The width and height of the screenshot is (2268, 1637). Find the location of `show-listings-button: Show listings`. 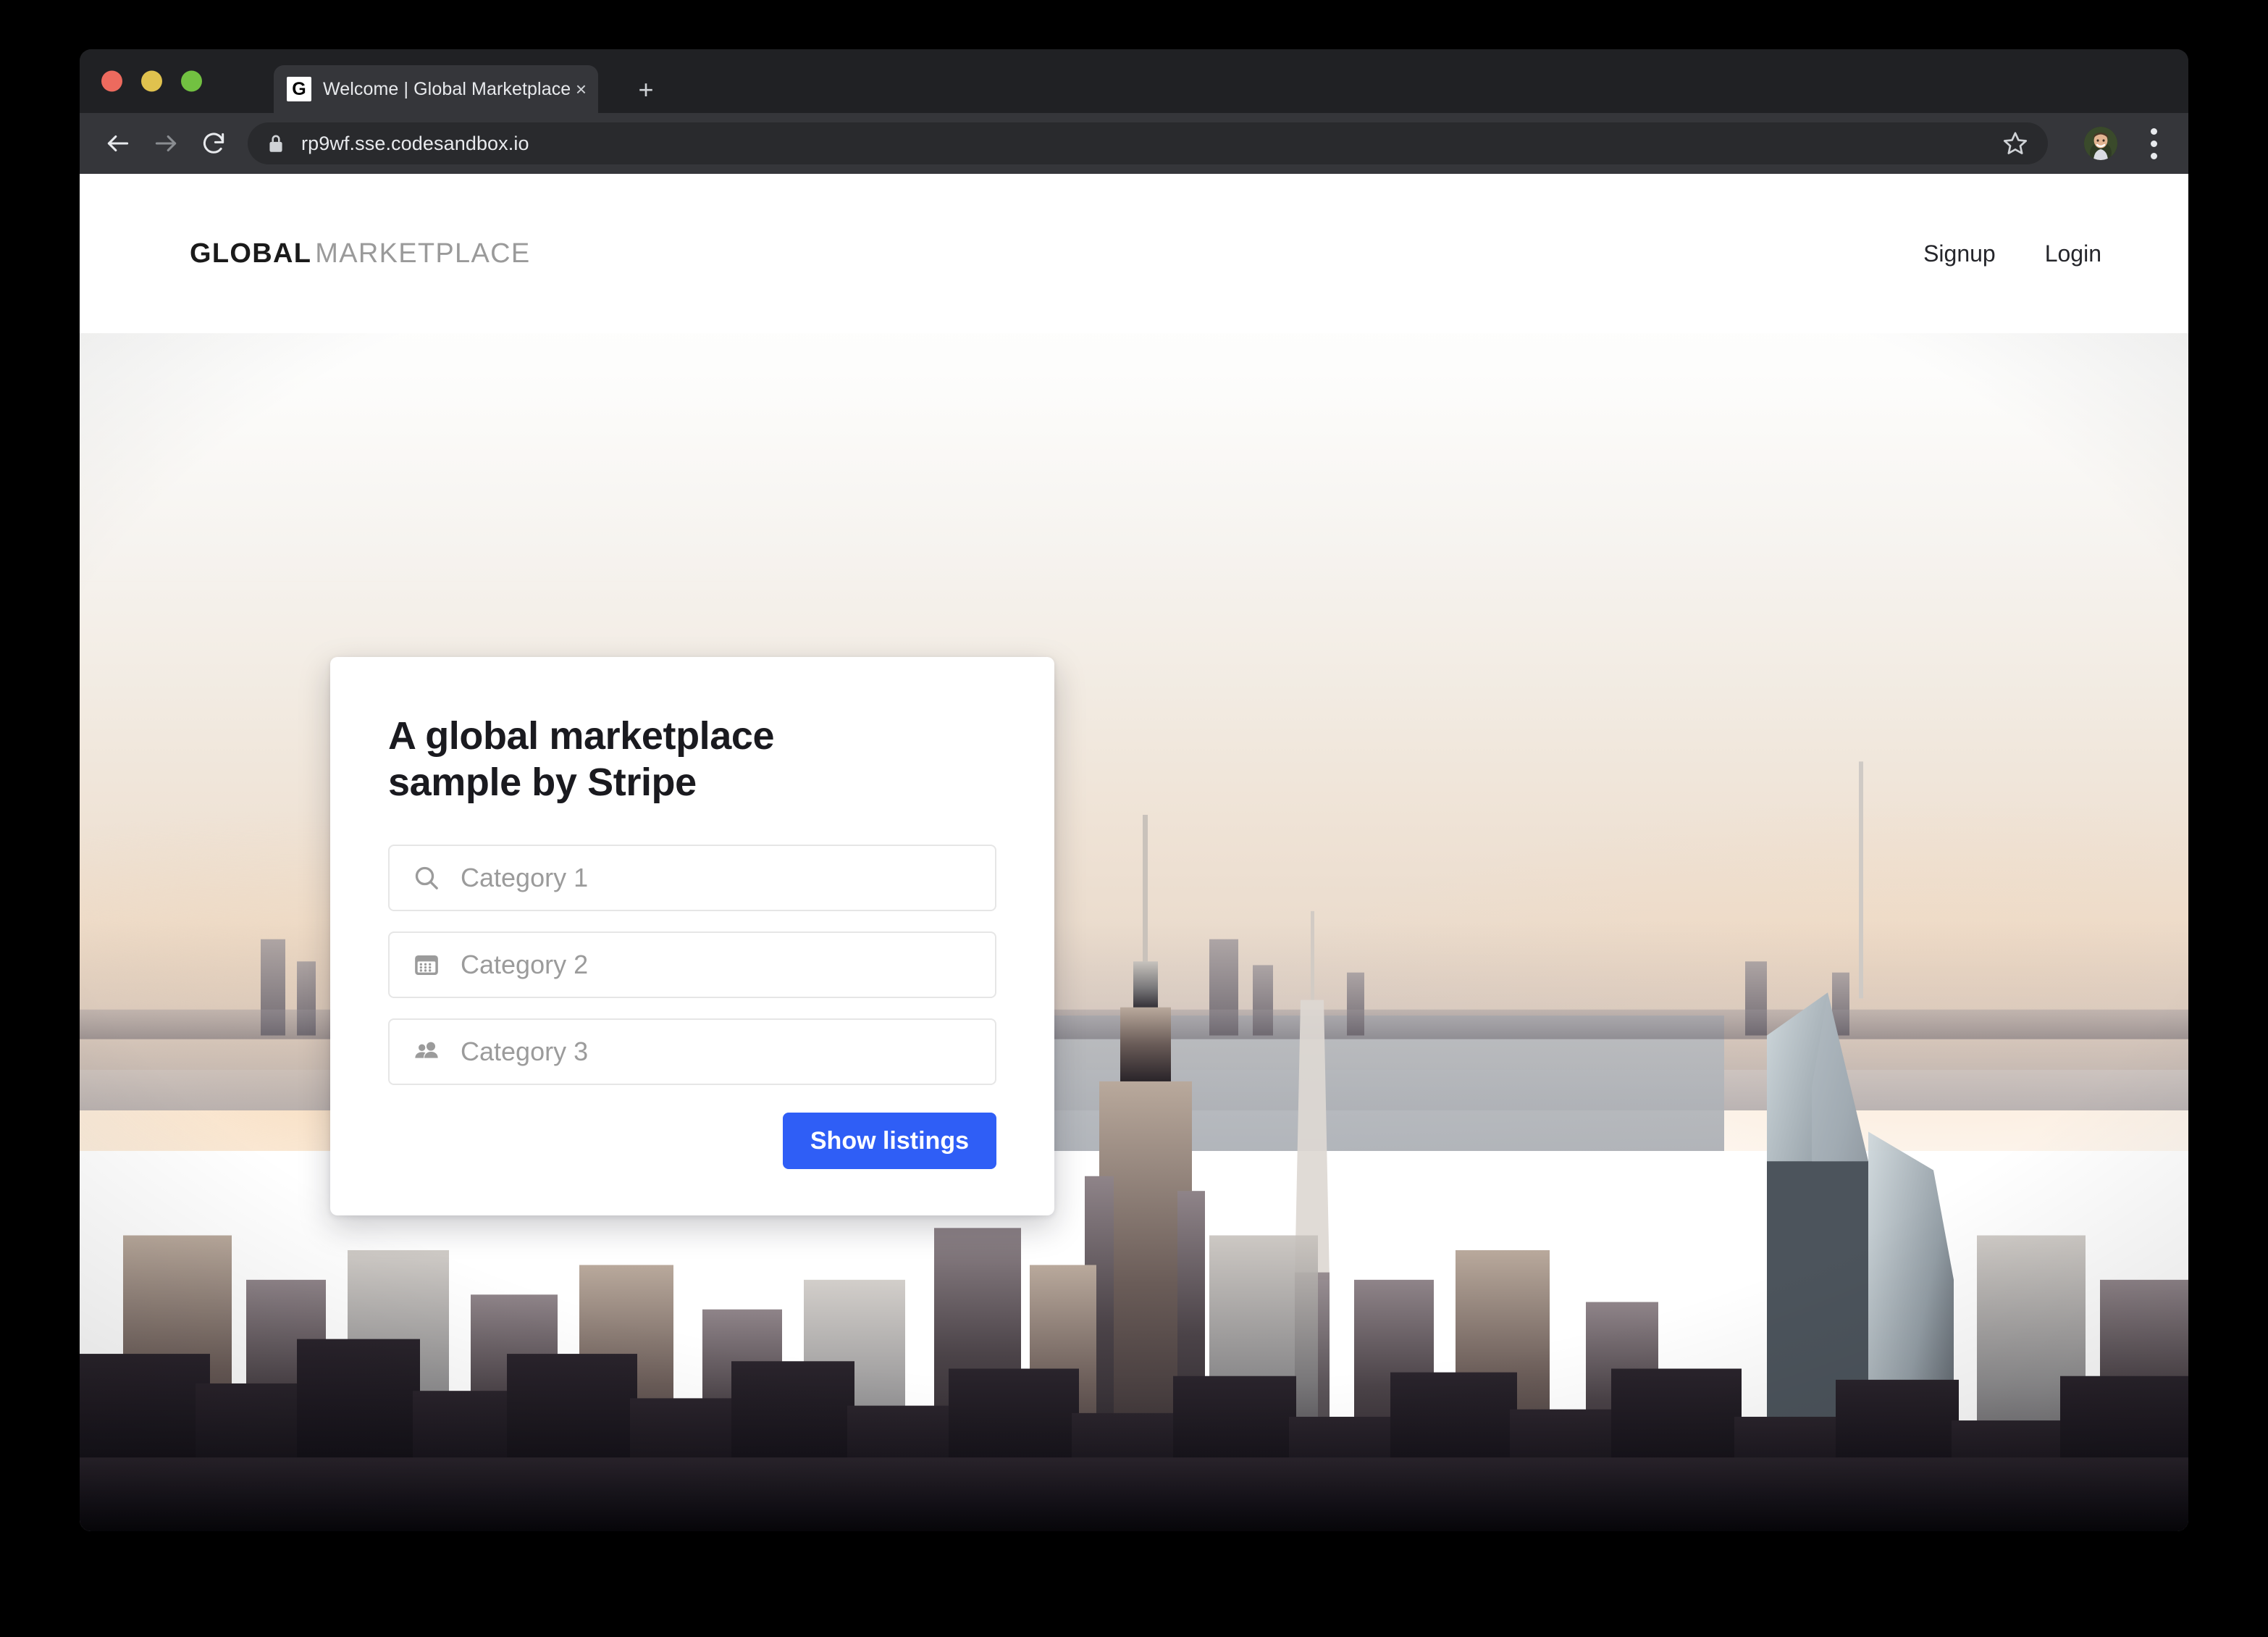

show-listings-button: Show listings is located at coordinates (889, 1142).